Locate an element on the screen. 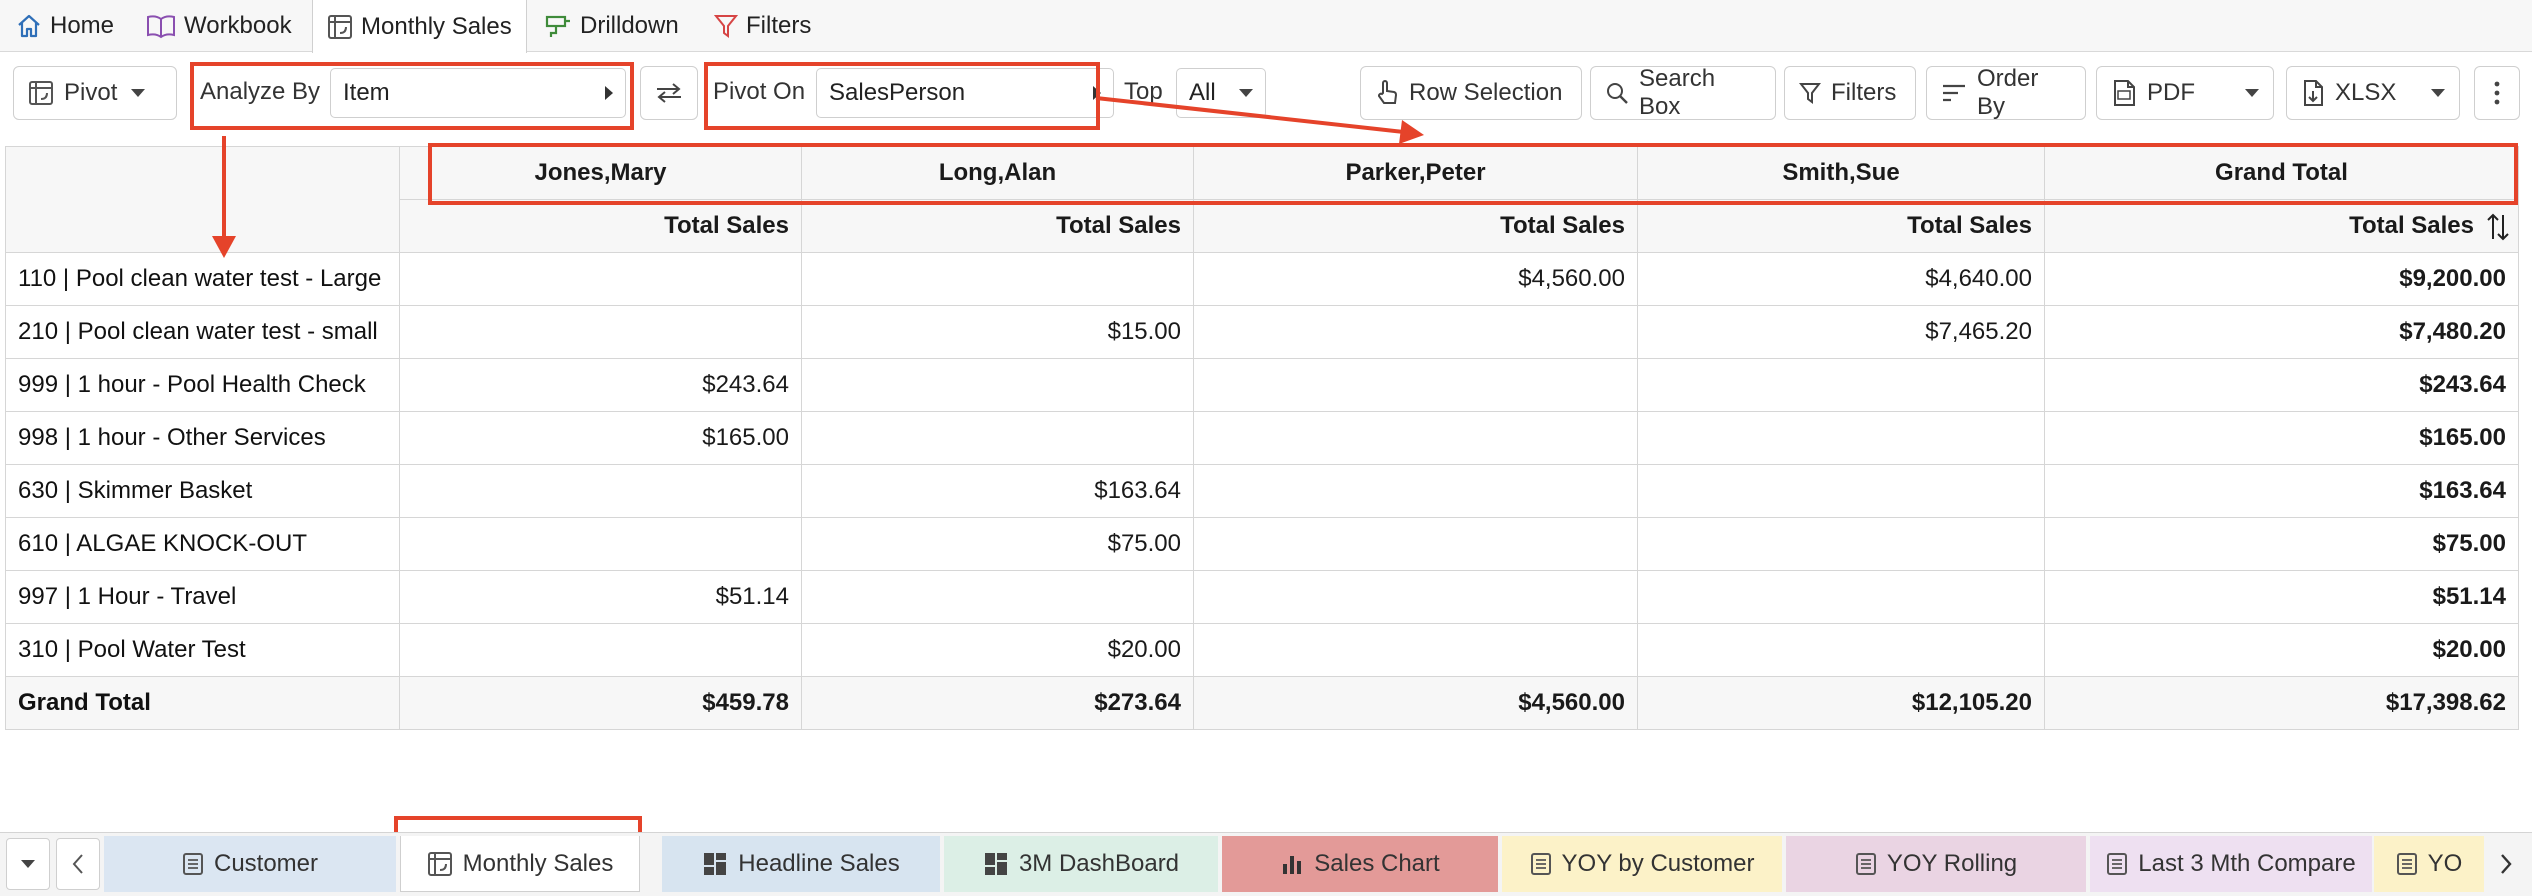 The image size is (2532, 896). bar-chart-icon is located at coordinates (1292, 864).